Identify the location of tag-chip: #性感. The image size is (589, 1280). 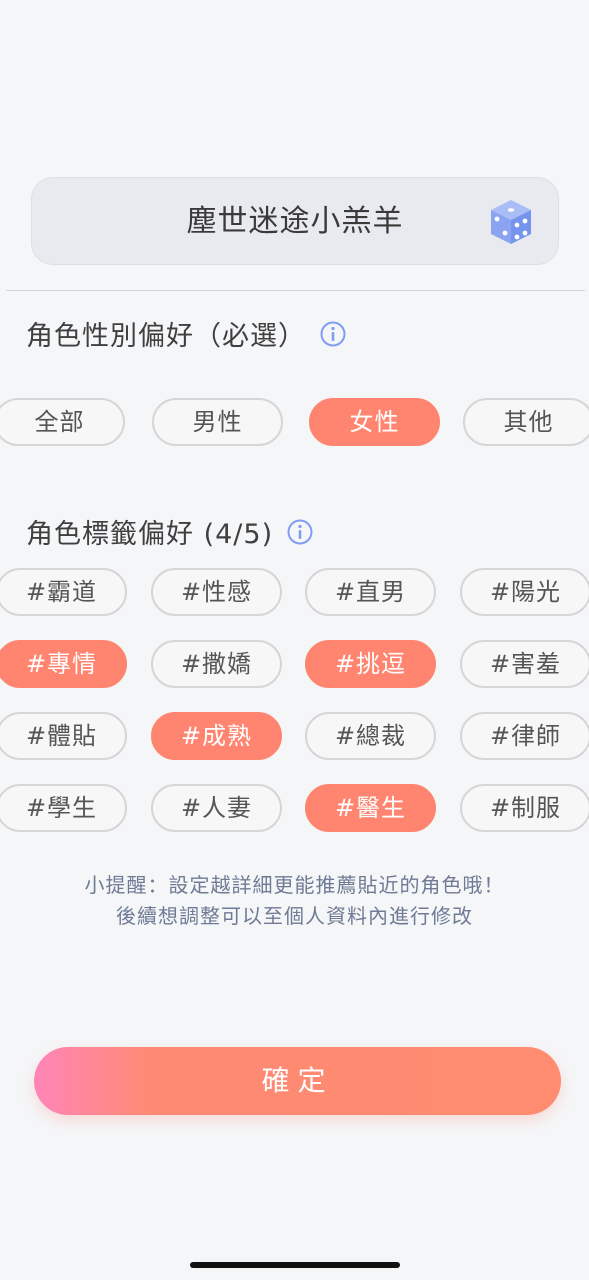
(216, 592).